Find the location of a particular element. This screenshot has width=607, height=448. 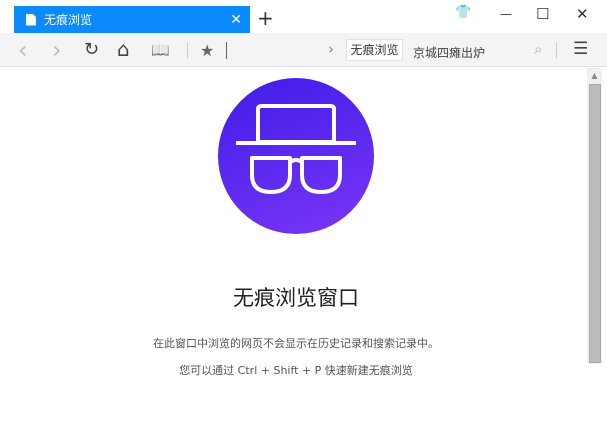

hat-glasses-icon is located at coordinates (296, 149).